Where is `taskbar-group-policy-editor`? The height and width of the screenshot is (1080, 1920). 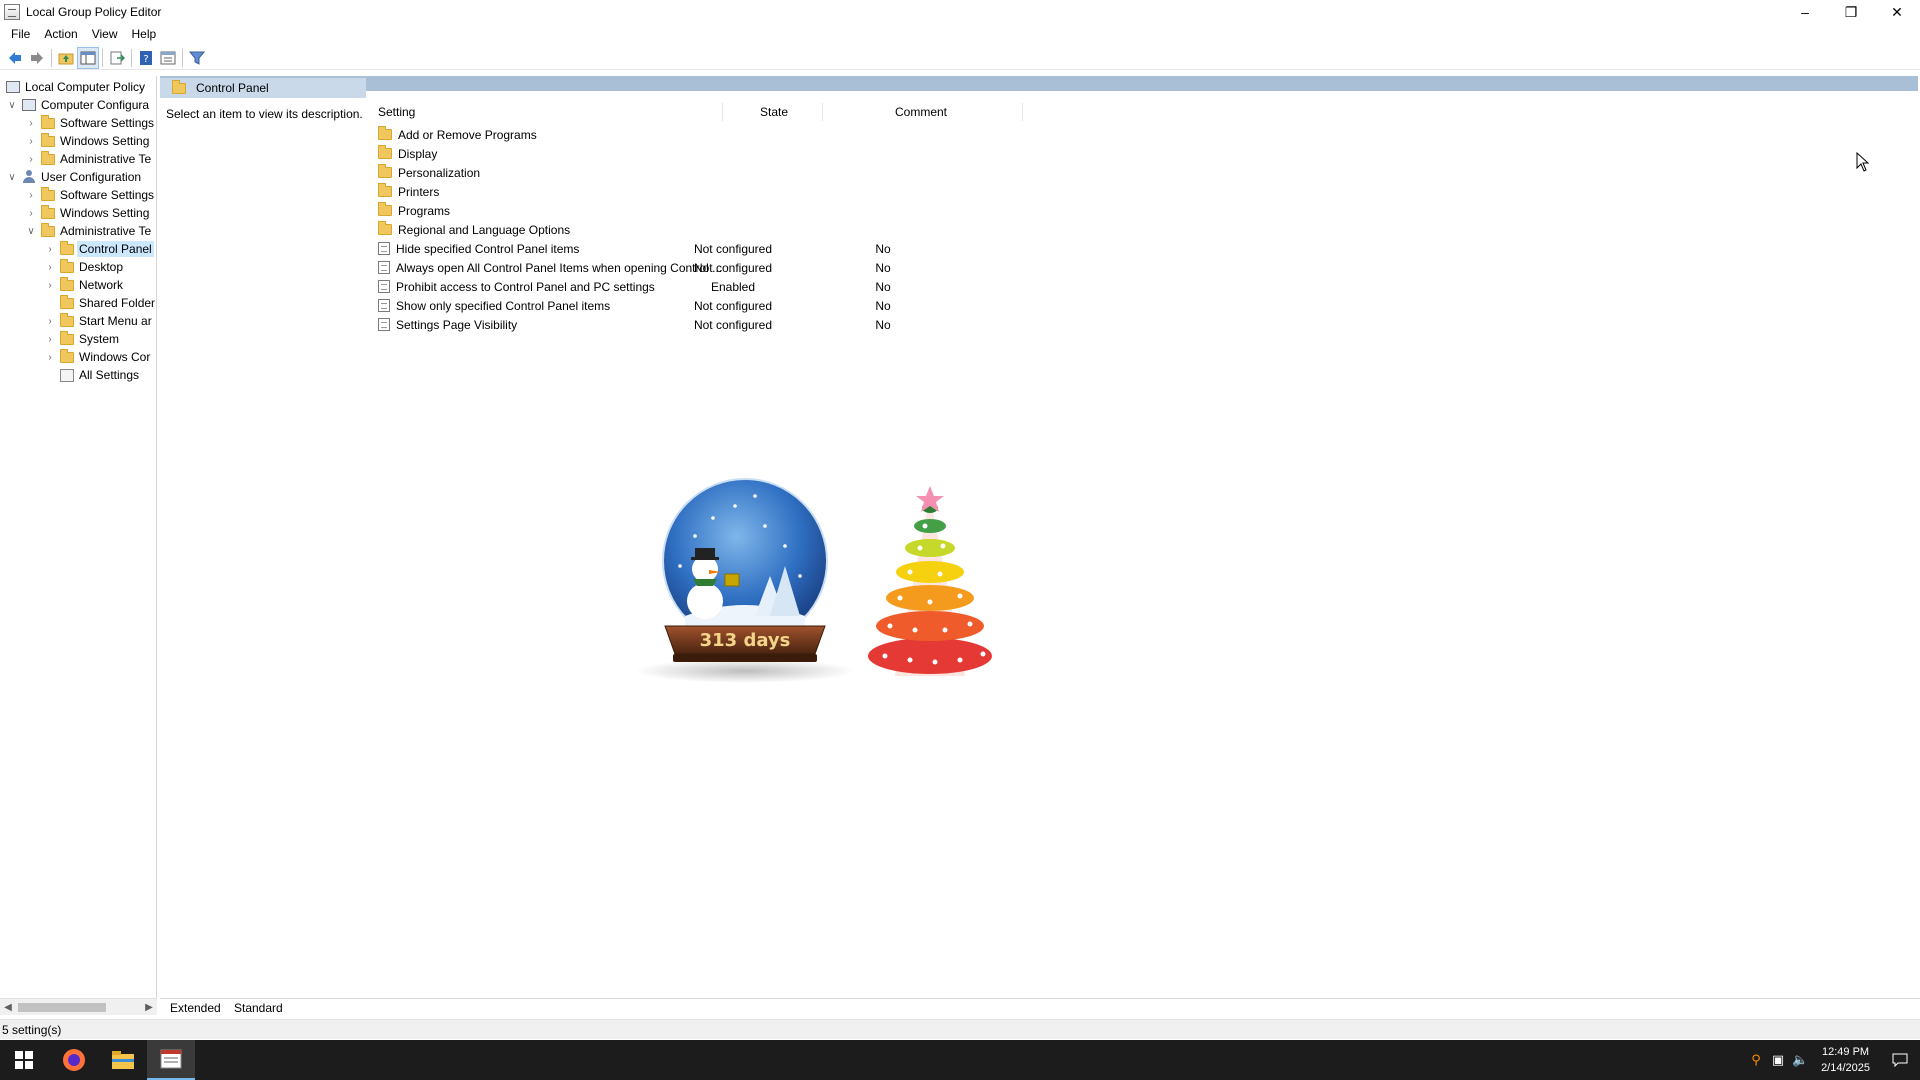
taskbar-group-policy-editor is located at coordinates (171, 1060).